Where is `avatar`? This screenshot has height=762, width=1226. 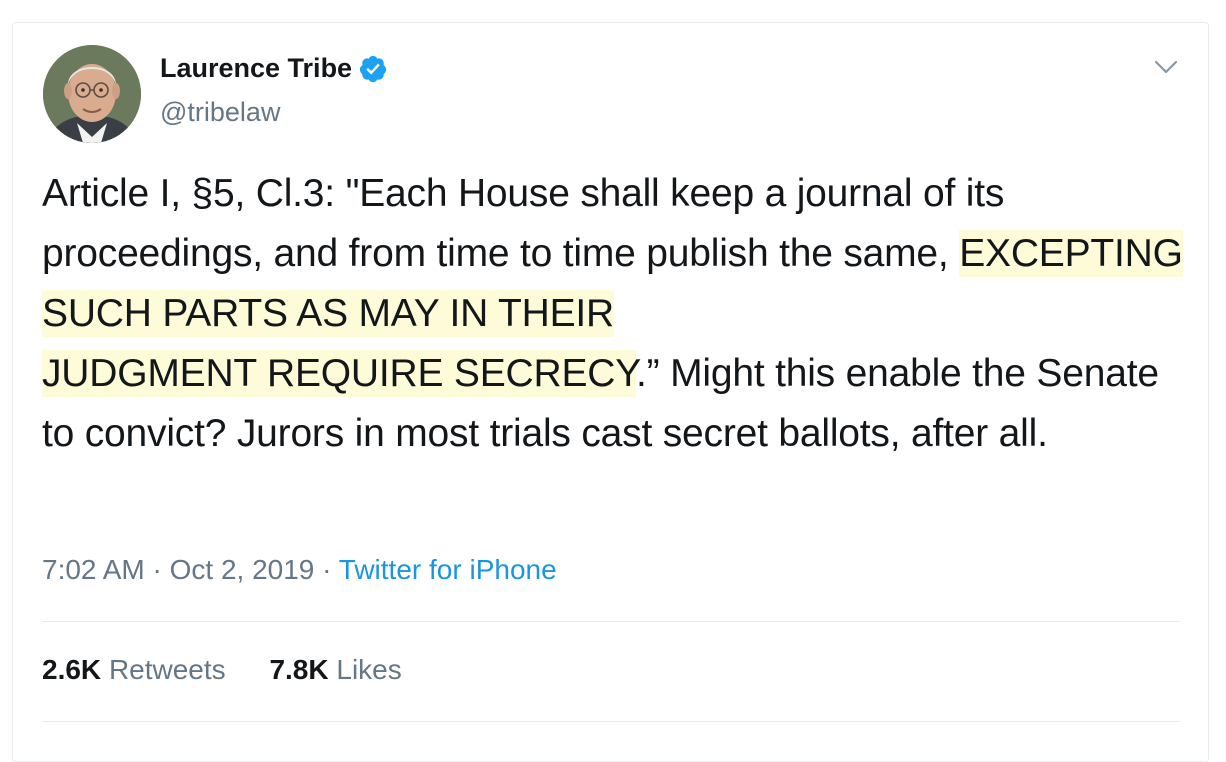
avatar is located at coordinates (92, 94).